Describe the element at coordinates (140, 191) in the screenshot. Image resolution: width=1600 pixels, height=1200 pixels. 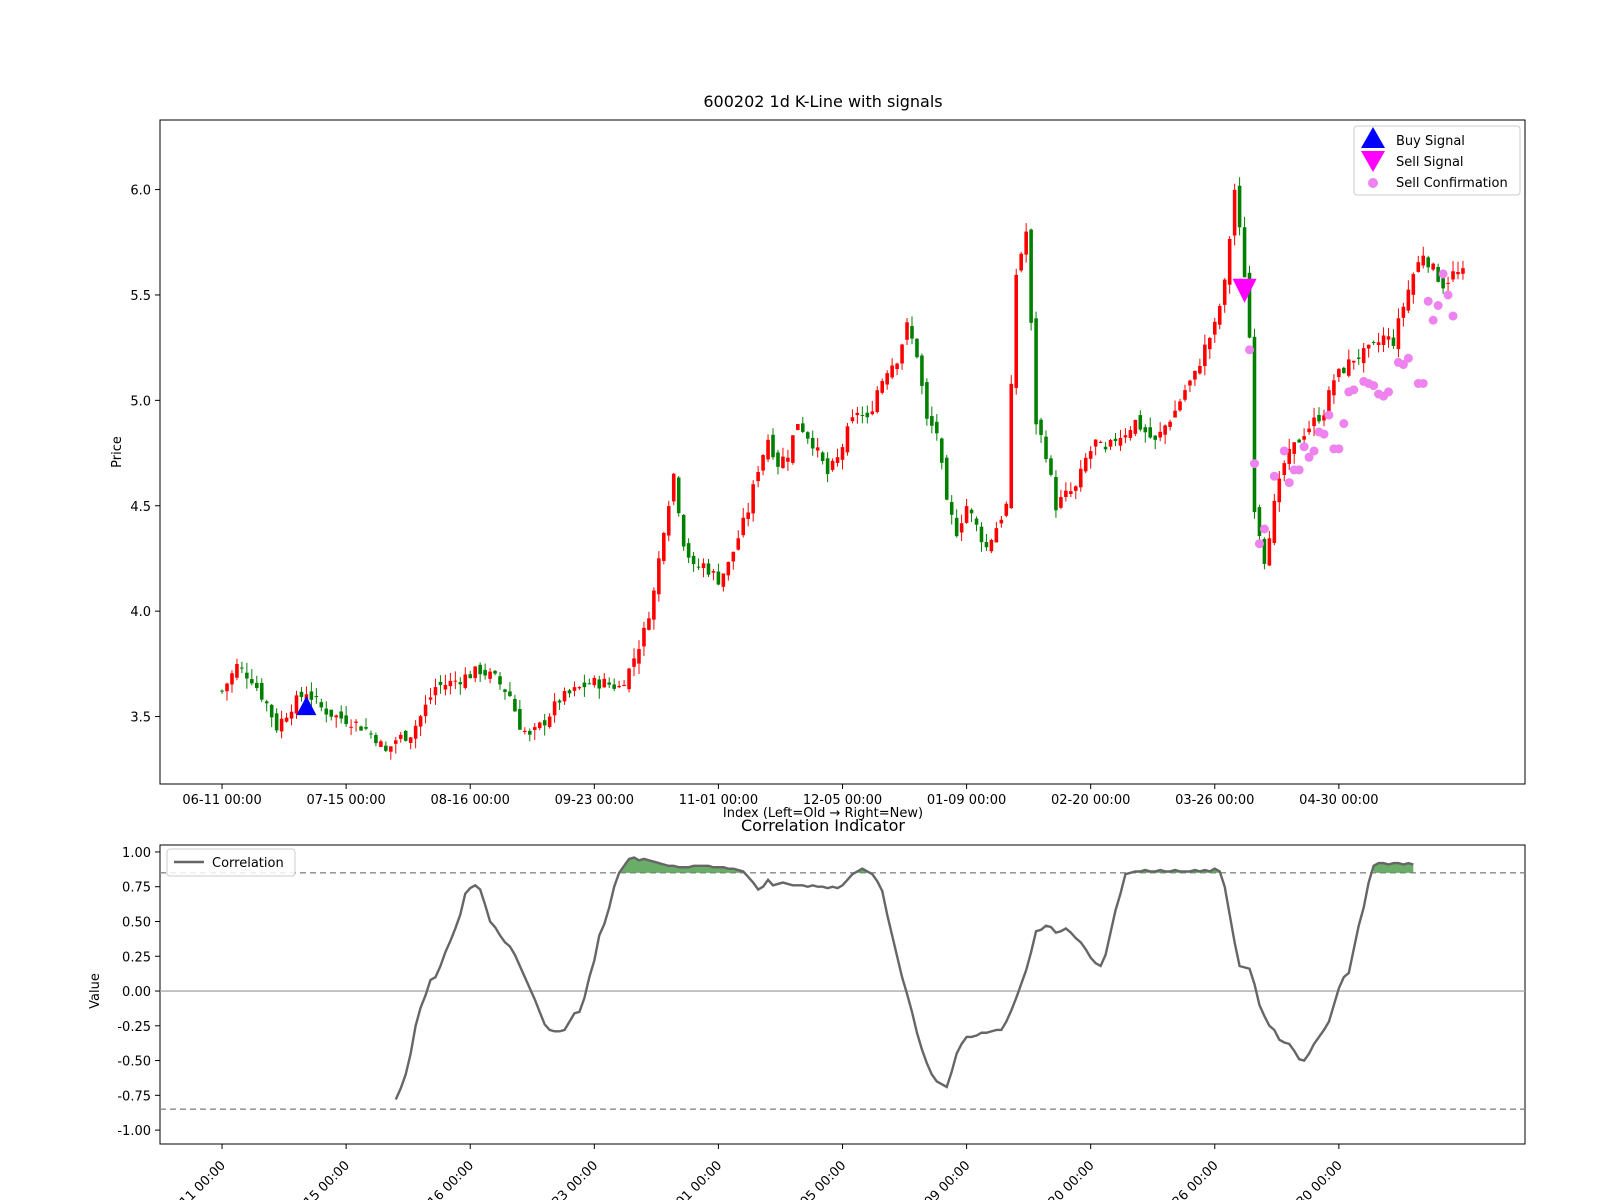
I see `y-tick-label: 6.0` at that location.